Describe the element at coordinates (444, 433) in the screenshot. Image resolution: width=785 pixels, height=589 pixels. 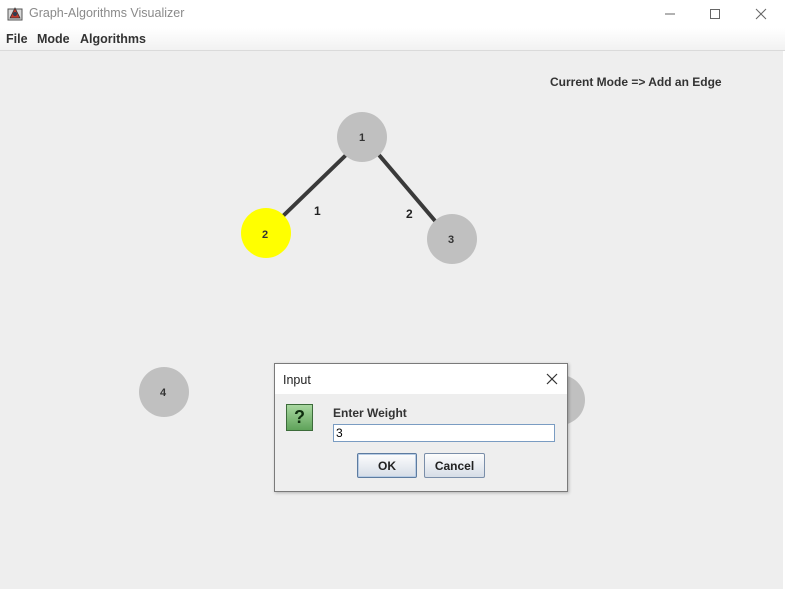
I see `weight-input` at that location.